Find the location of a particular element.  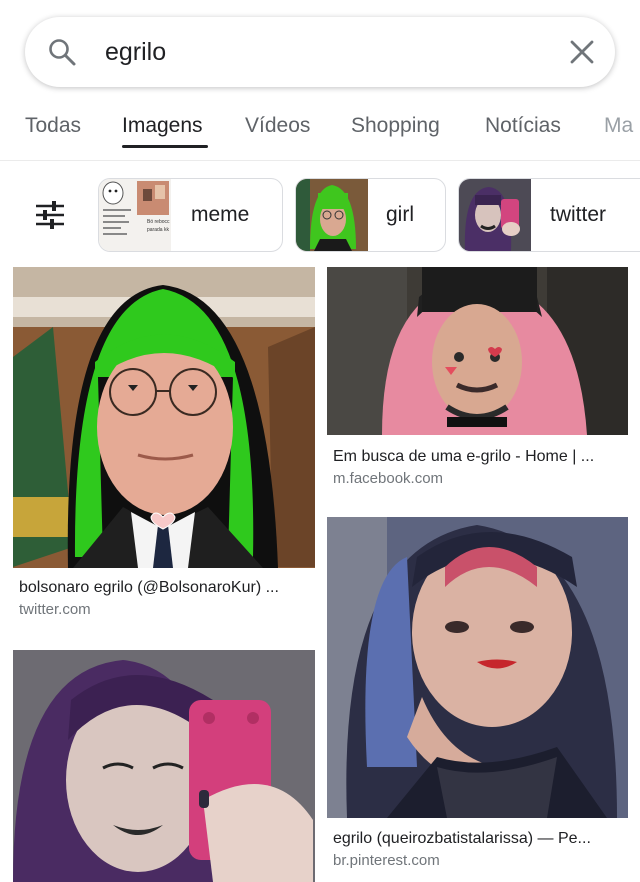

result-source: m.facebook.com is located at coordinates (388, 478).